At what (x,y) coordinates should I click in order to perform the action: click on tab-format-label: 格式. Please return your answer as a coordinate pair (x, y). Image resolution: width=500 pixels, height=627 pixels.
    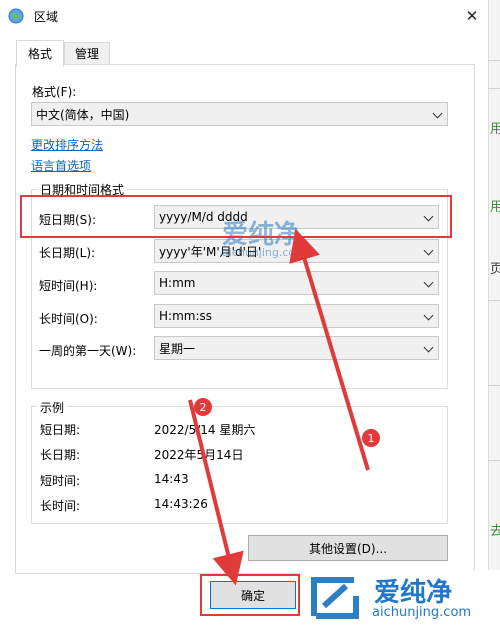
    Looking at the image, I should click on (39, 54).